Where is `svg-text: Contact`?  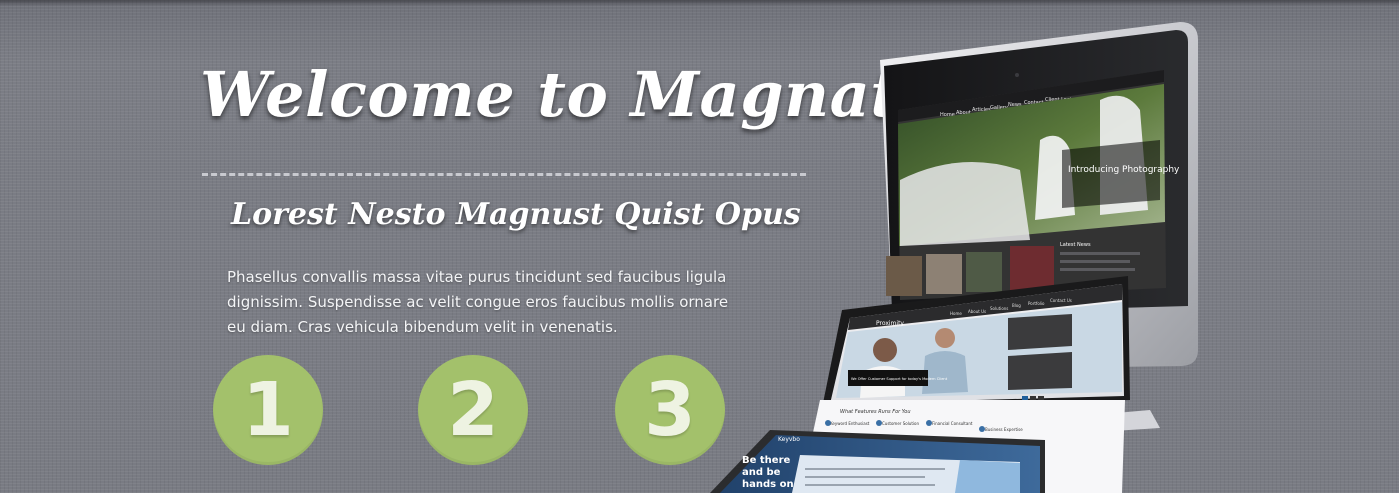
svg-text: Contact is located at coordinates (1033, 103).